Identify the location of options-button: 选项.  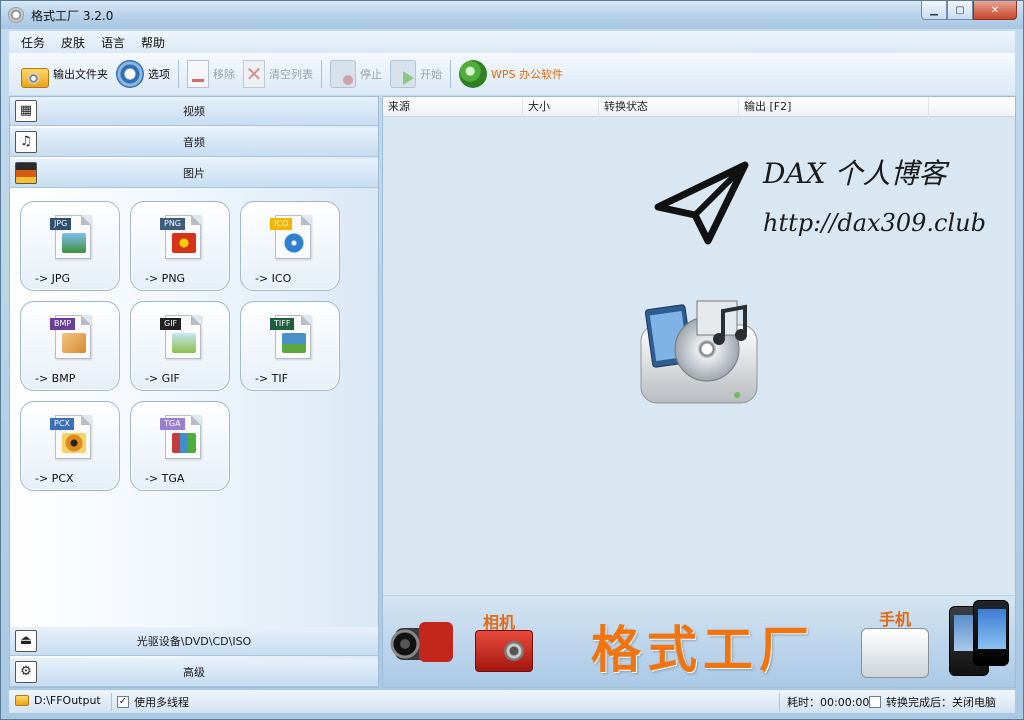
(143, 74).